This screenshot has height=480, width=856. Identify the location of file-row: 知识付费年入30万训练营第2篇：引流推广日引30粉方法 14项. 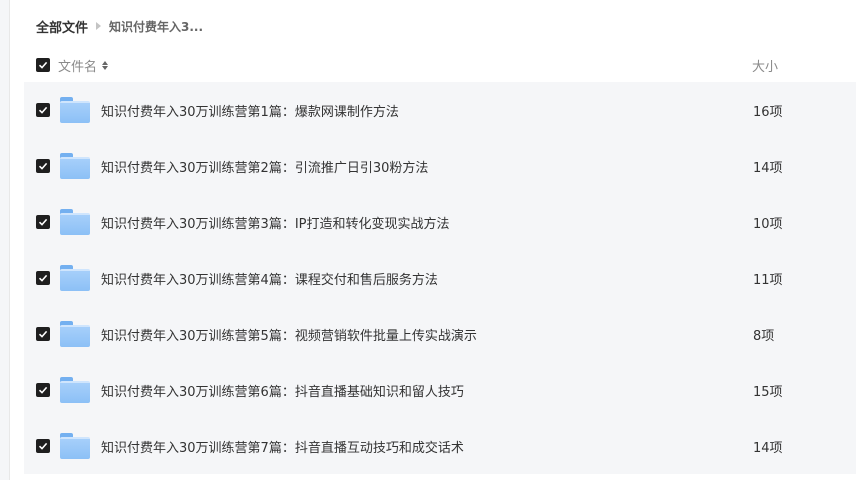
(440, 166).